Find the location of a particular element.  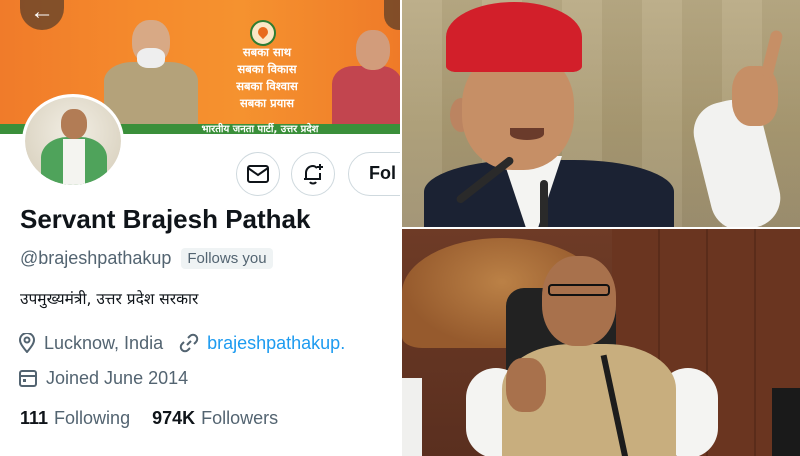

joined-row: Joined June 2014 is located at coordinates (103, 378).